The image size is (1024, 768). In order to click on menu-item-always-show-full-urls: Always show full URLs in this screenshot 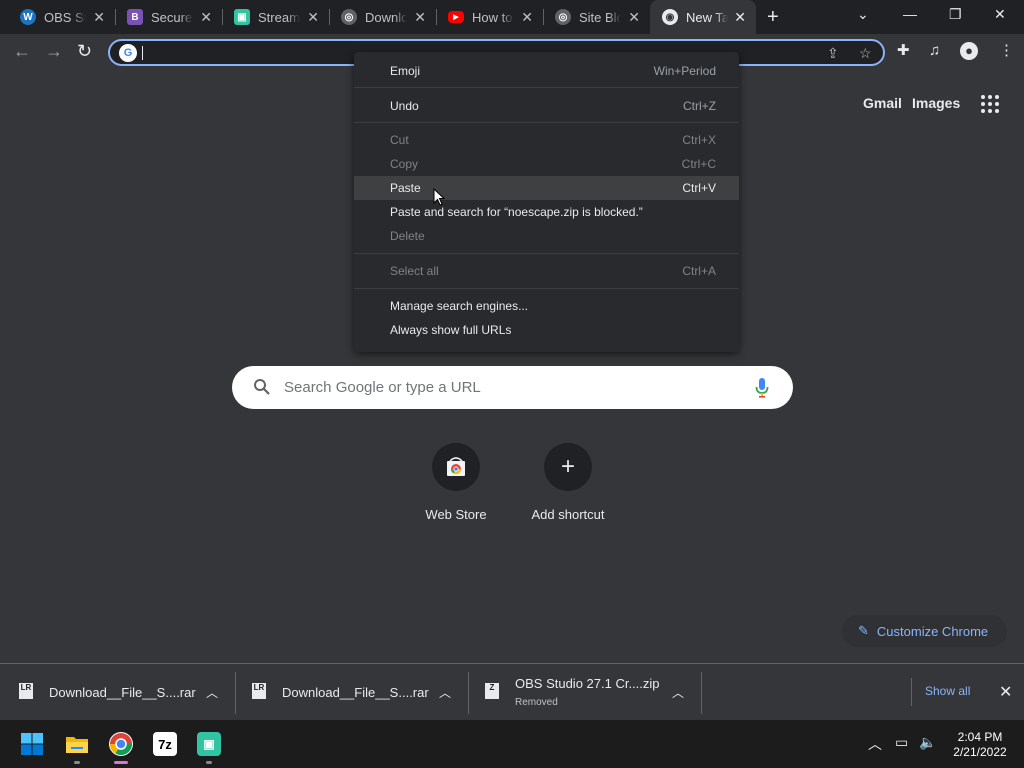, I will do `click(546, 330)`.